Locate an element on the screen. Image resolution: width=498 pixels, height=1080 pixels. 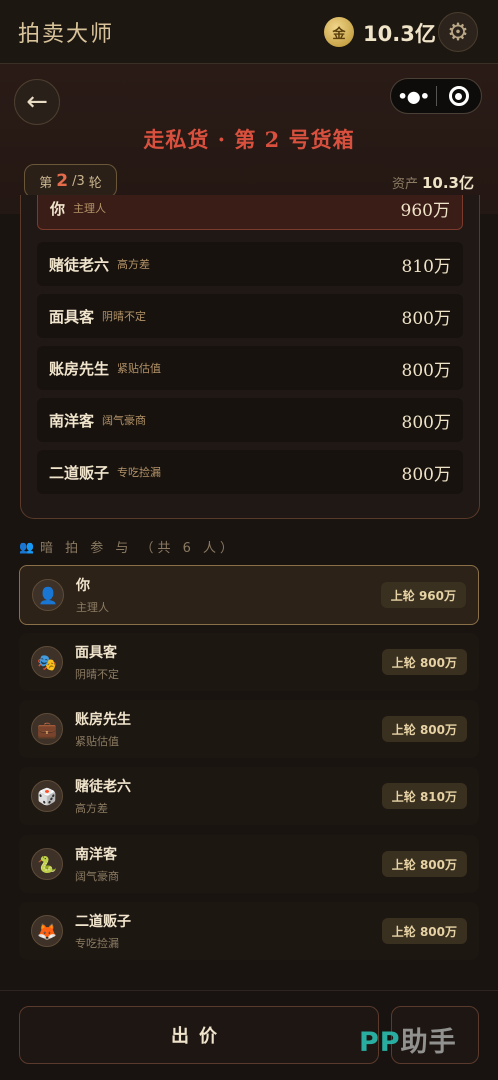
participant-name: 面具客 is located at coordinates (96, 653).